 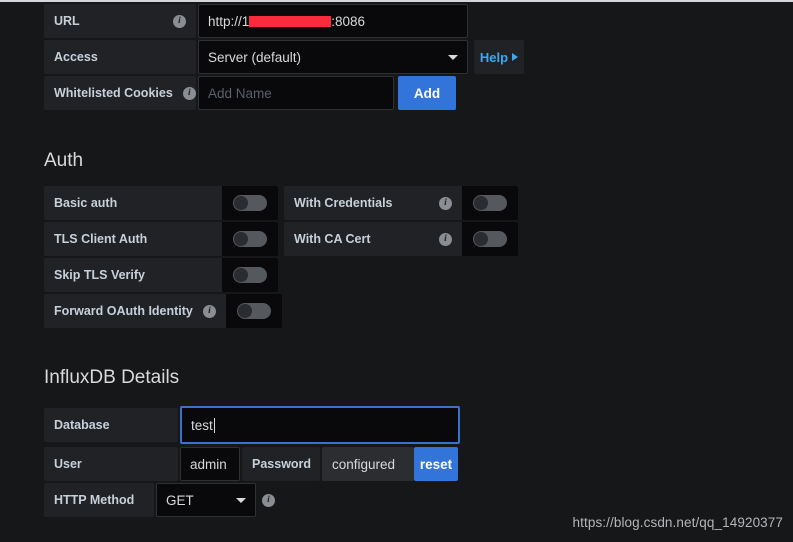 I want to click on help-button: Help, so click(x=499, y=57).